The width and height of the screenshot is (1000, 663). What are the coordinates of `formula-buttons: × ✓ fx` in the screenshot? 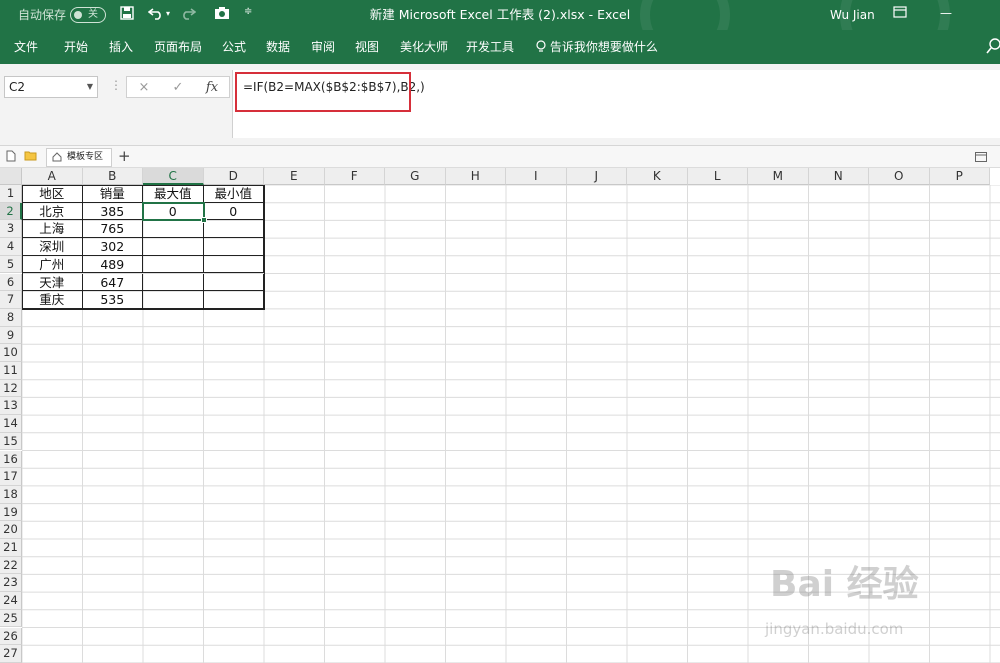 It's located at (178, 87).